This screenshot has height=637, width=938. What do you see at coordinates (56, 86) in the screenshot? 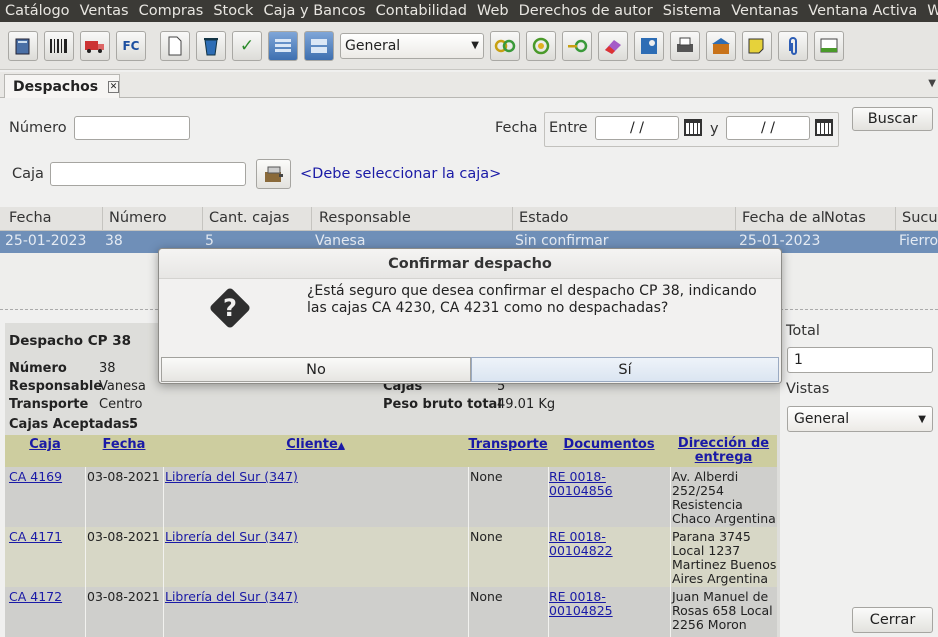
I see `tab-label: Despachos` at bounding box center [56, 86].